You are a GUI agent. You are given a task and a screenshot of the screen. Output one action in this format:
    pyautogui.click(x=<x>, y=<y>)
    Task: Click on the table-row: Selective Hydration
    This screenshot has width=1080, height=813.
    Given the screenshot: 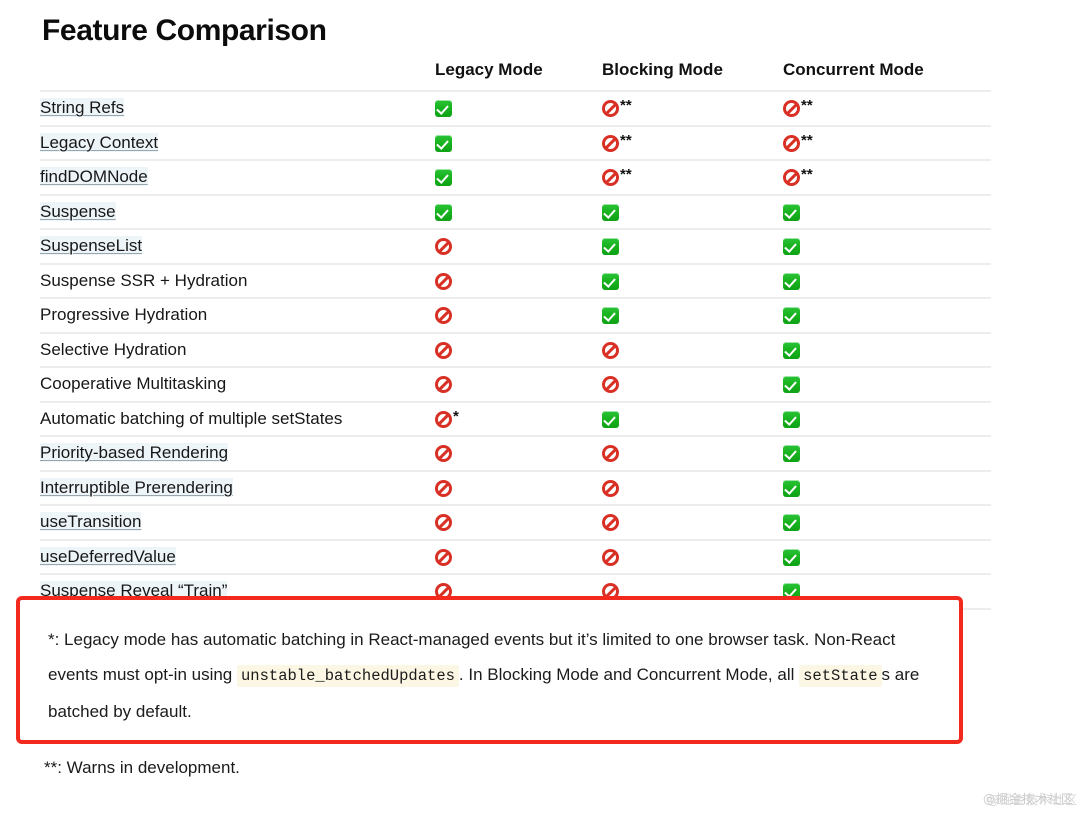 What is the action you would take?
    pyautogui.click(x=515, y=350)
    